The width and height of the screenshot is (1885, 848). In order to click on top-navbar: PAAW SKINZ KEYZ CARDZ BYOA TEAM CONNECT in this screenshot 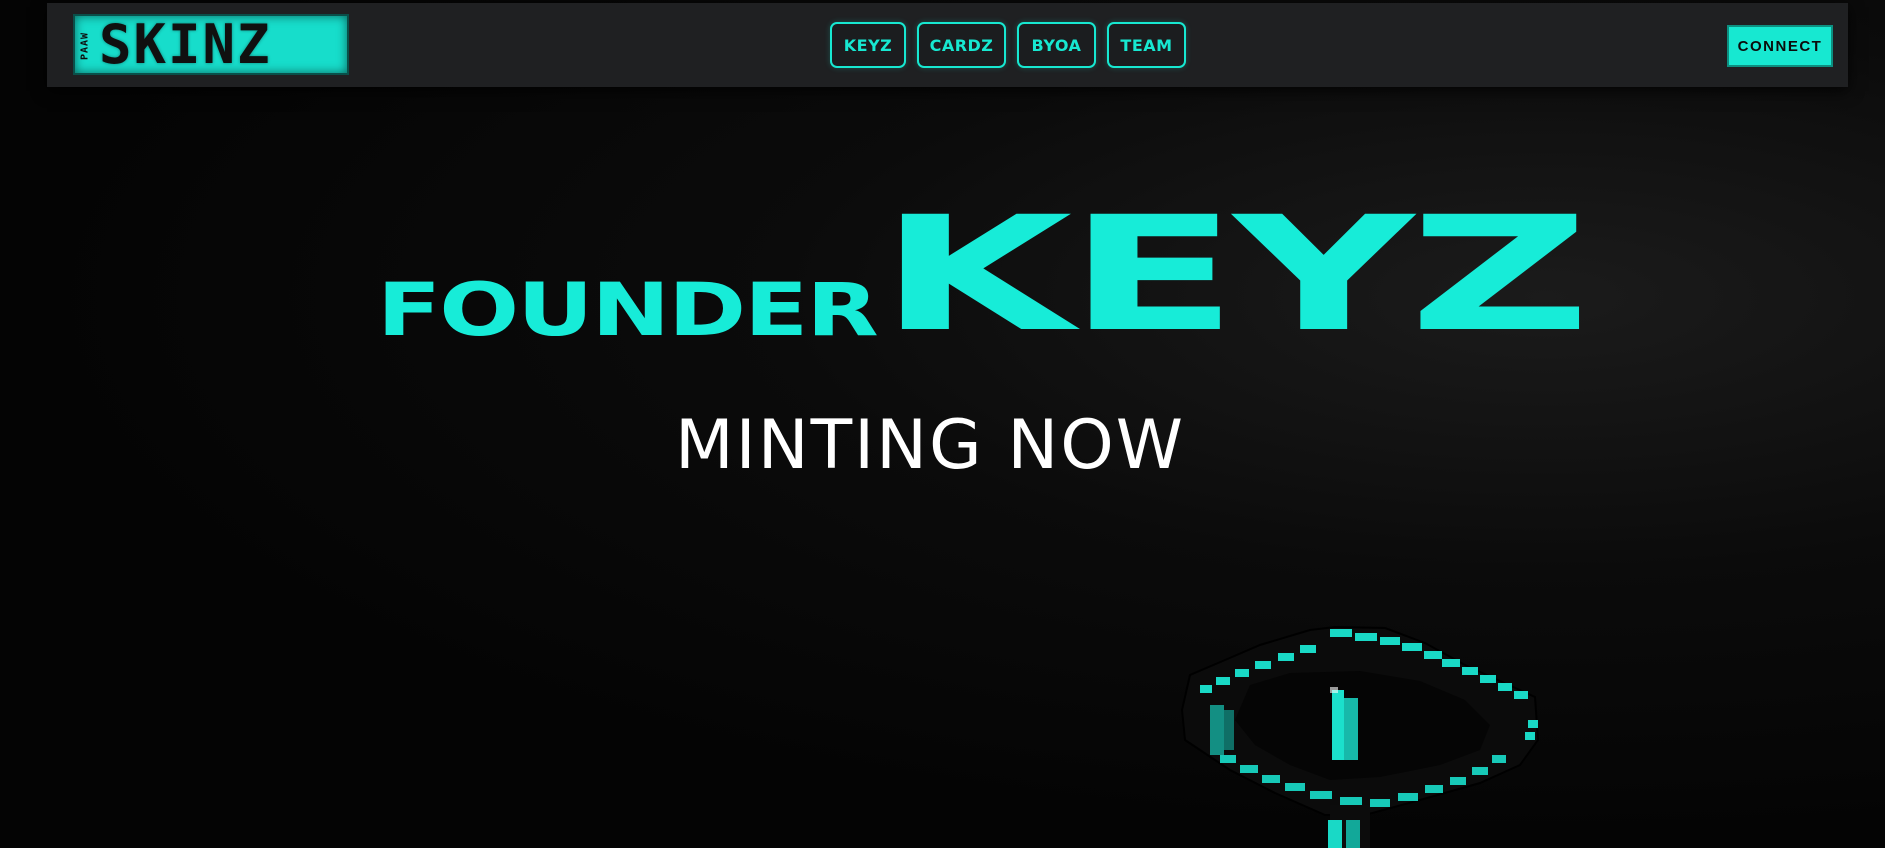, I will do `click(947, 45)`.